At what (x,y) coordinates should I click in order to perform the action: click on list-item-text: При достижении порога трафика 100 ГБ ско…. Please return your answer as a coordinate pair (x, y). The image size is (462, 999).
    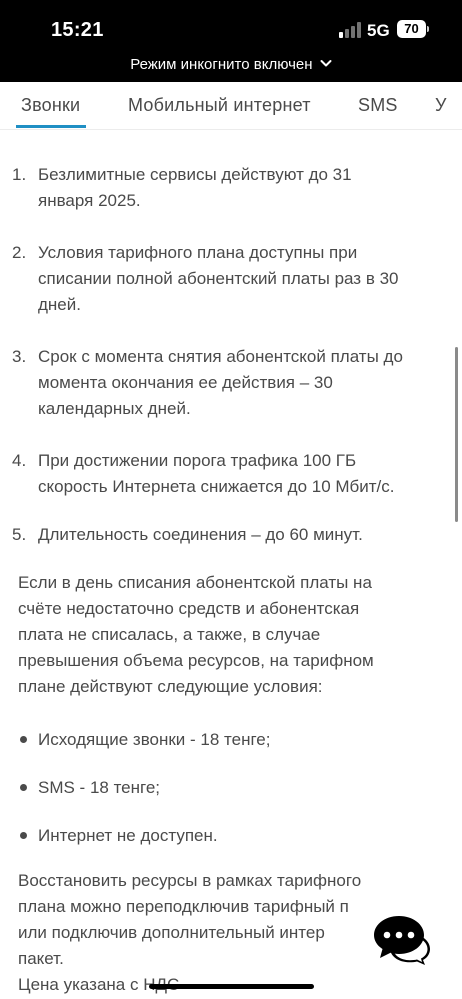
    Looking at the image, I should click on (216, 473).